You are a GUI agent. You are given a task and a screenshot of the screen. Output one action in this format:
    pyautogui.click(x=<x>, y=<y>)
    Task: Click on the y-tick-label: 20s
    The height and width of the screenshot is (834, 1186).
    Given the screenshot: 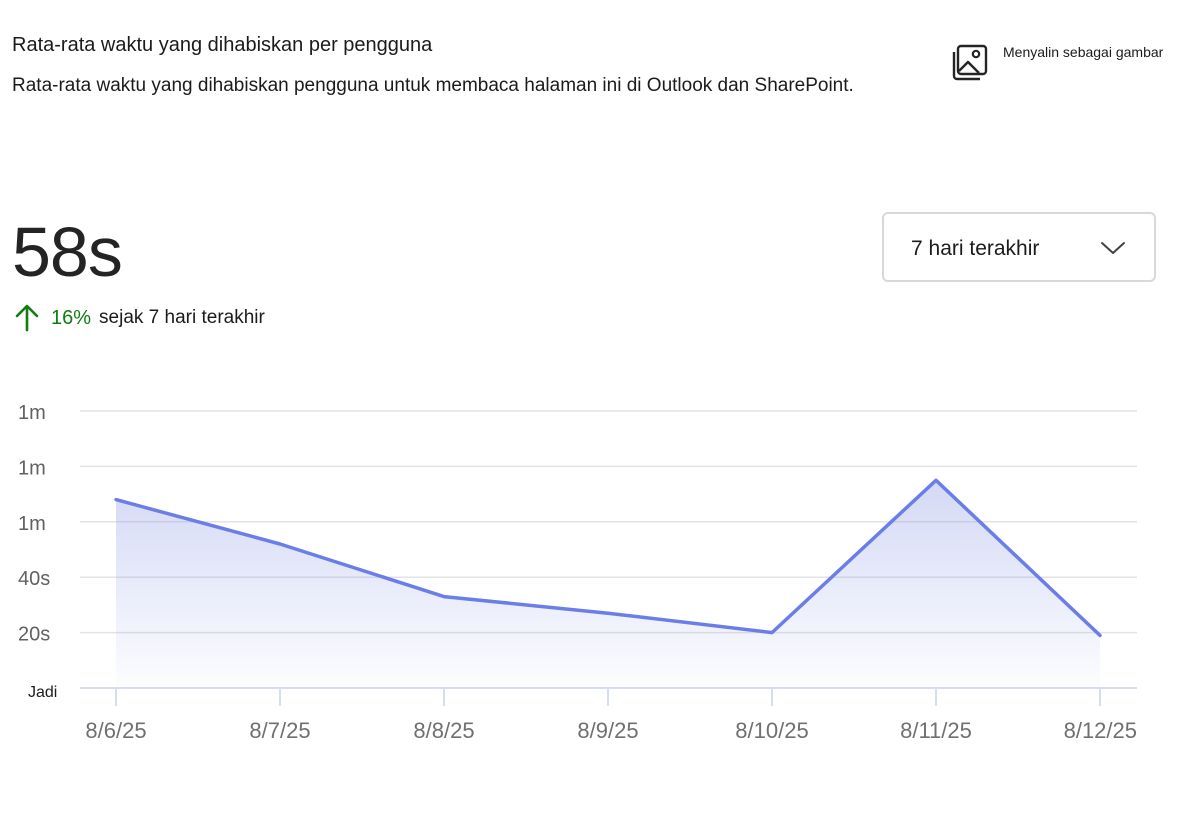 What is the action you would take?
    pyautogui.click(x=34, y=635)
    